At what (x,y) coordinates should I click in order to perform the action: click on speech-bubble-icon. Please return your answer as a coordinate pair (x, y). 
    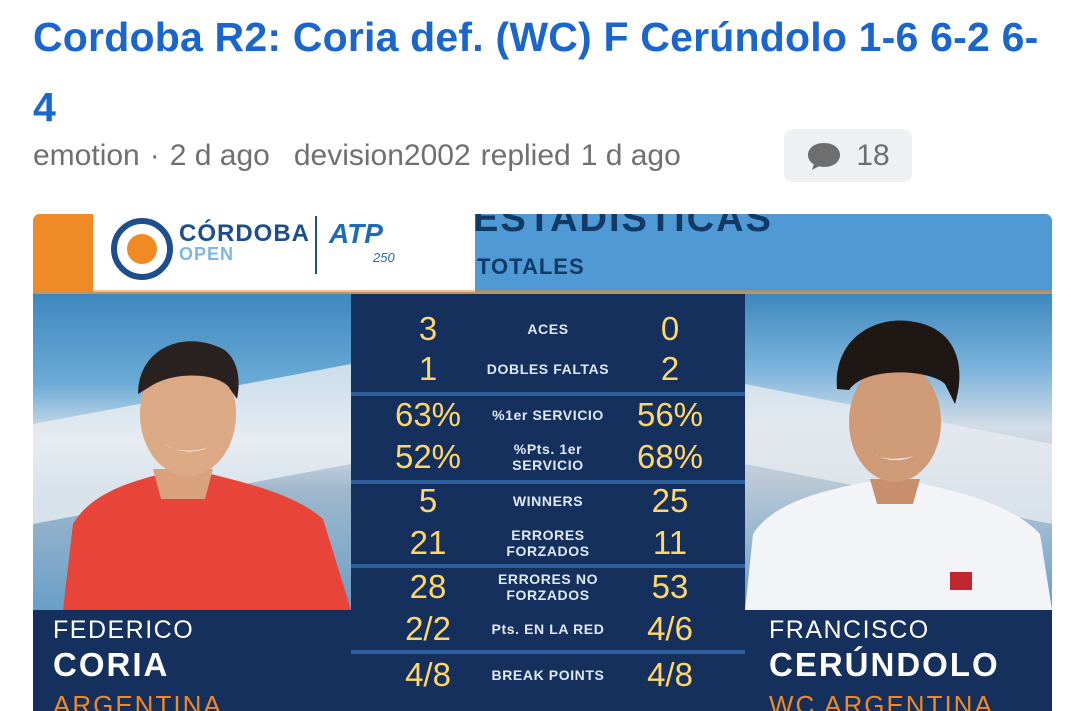
    Looking at the image, I should click on (824, 156).